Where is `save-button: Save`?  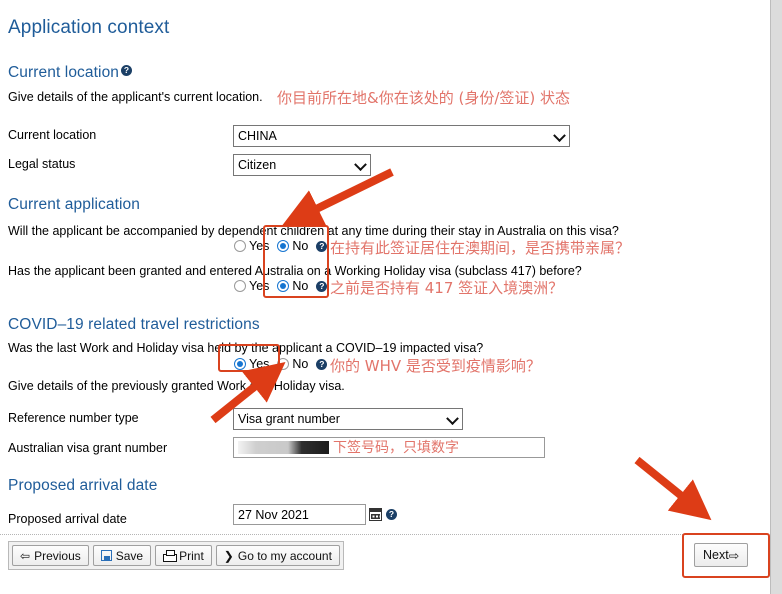
save-button: Save is located at coordinates (122, 555).